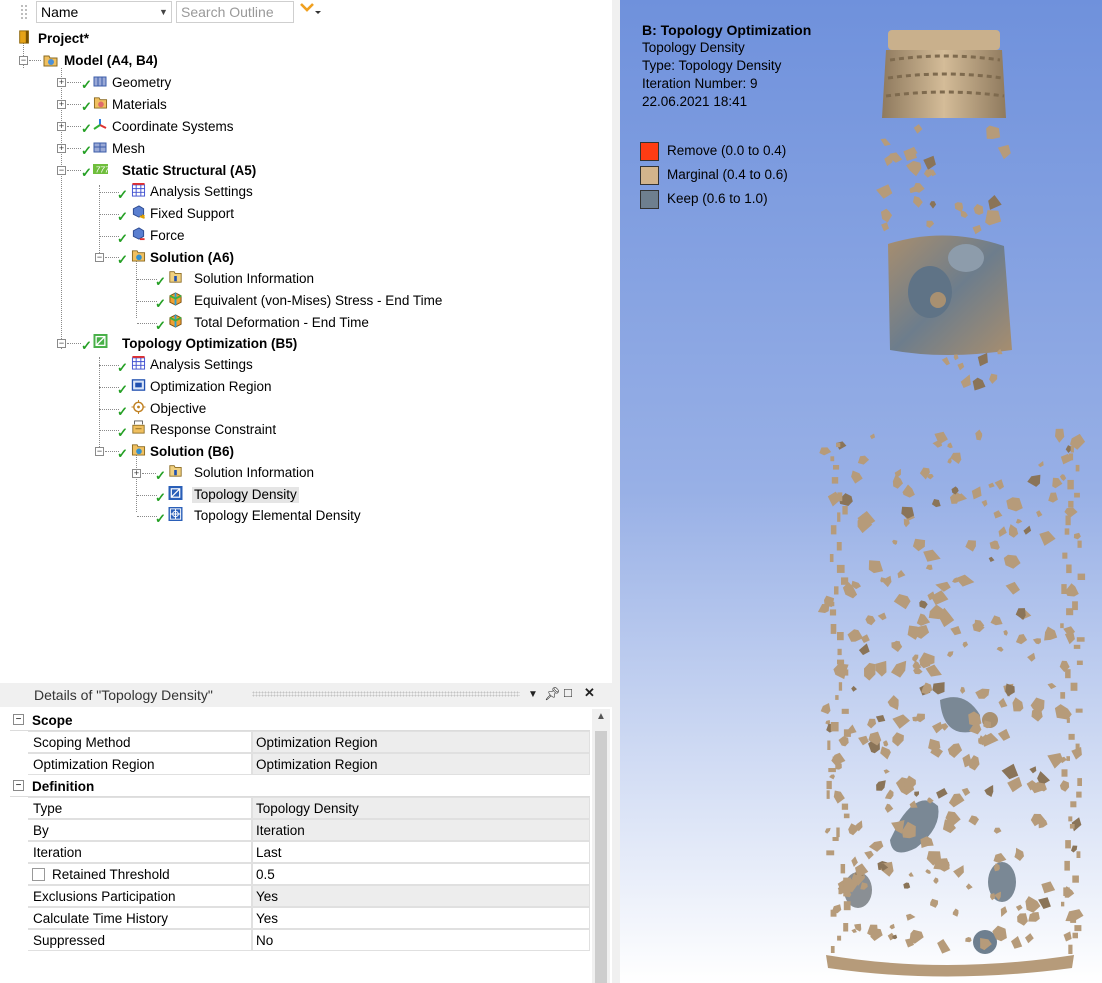  What do you see at coordinates (160, 430) in the screenshot?
I see `tree-item-response-constraint: ✓ Response Constraint` at bounding box center [160, 430].